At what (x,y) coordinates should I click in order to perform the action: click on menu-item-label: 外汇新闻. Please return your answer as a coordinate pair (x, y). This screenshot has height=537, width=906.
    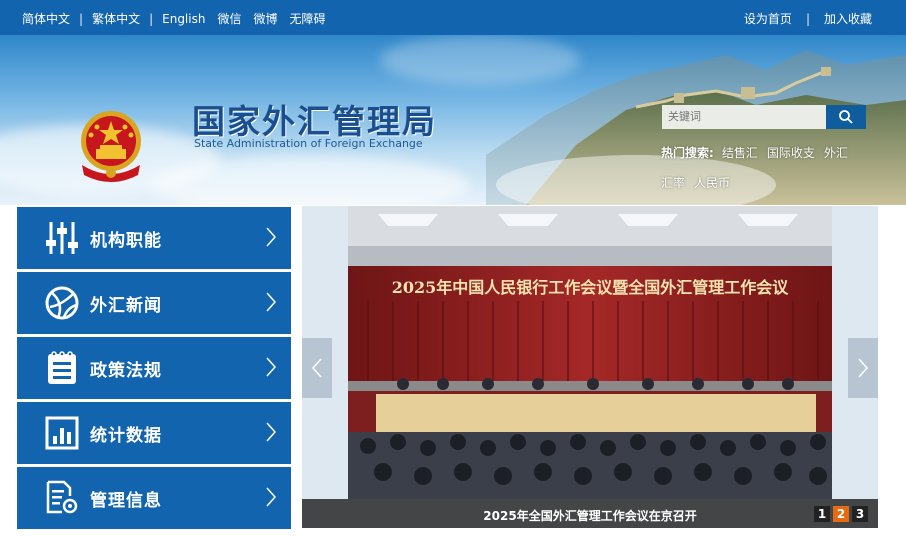
    Looking at the image, I should click on (126, 305).